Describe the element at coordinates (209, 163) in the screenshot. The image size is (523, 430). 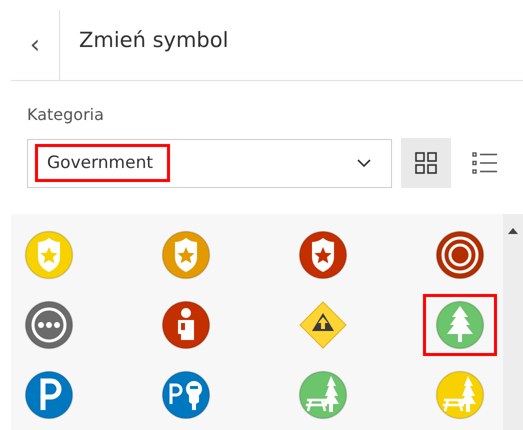
I see `category-dropdown: Government` at that location.